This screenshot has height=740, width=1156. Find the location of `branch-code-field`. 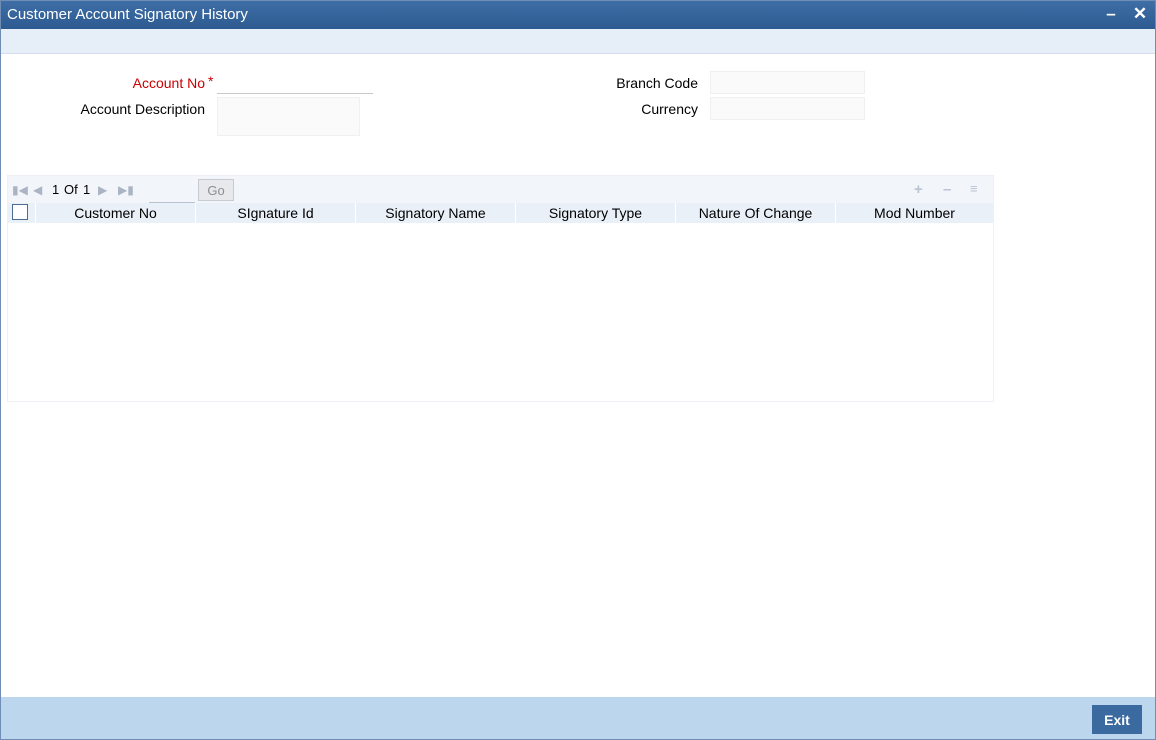

branch-code-field is located at coordinates (787, 82).